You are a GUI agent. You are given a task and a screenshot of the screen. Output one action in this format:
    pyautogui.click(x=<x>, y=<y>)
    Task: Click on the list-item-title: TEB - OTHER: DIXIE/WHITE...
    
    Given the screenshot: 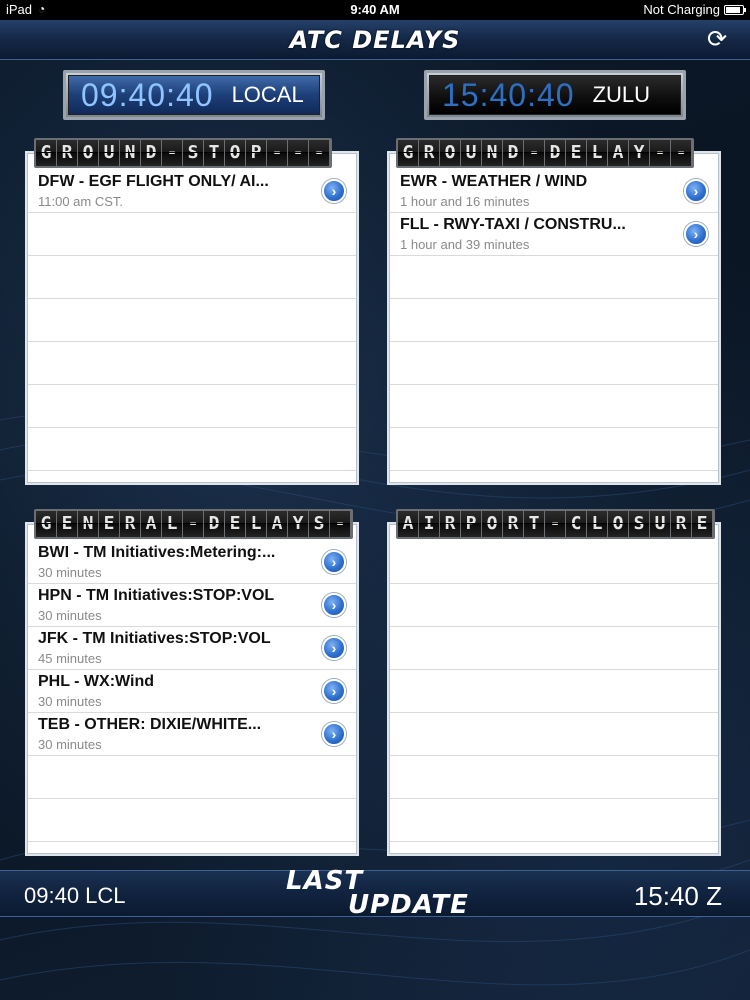 What is the action you would take?
    pyautogui.click(x=150, y=724)
    